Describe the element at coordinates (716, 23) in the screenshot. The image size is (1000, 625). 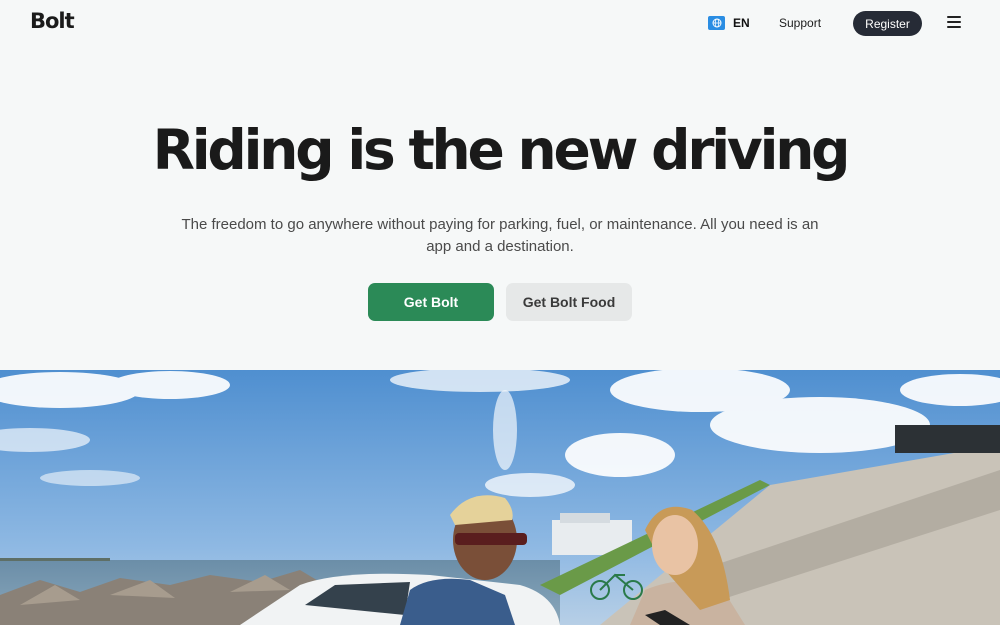
I see `globe-icon` at that location.